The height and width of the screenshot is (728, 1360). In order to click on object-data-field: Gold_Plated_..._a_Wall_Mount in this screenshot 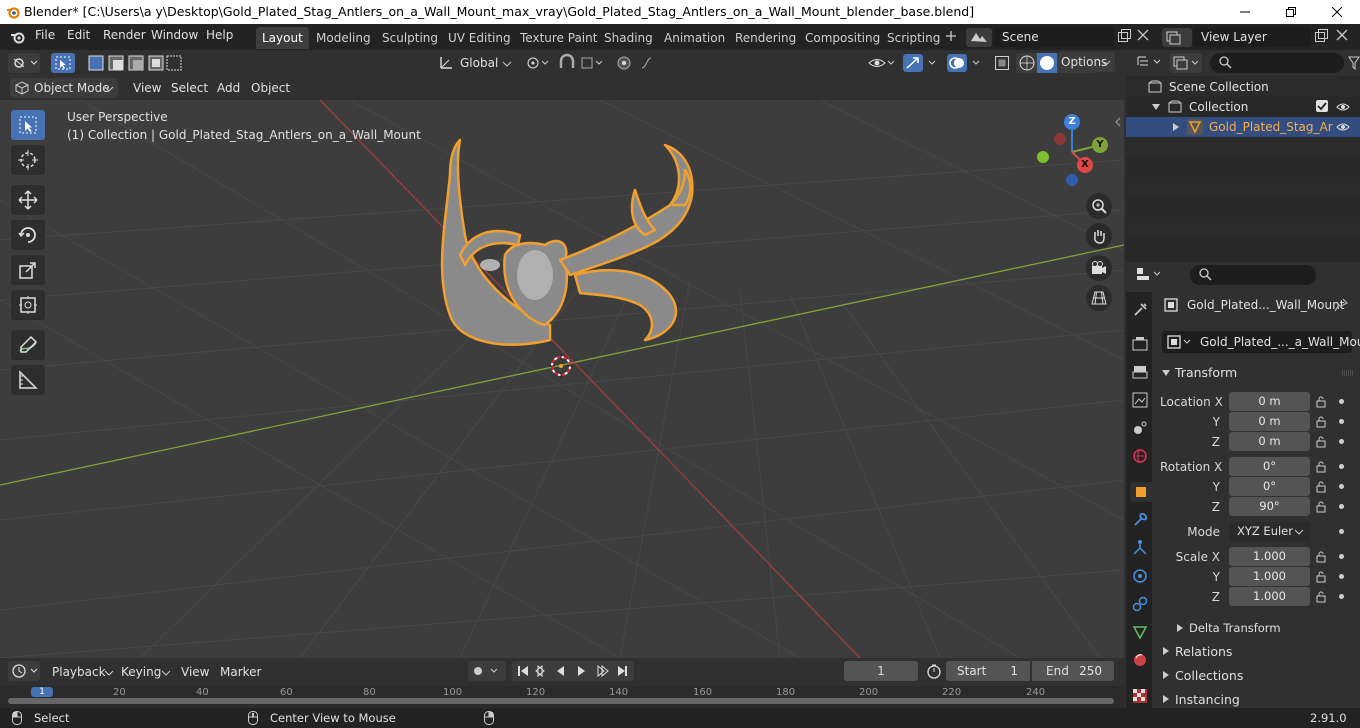, I will do `click(1261, 342)`.